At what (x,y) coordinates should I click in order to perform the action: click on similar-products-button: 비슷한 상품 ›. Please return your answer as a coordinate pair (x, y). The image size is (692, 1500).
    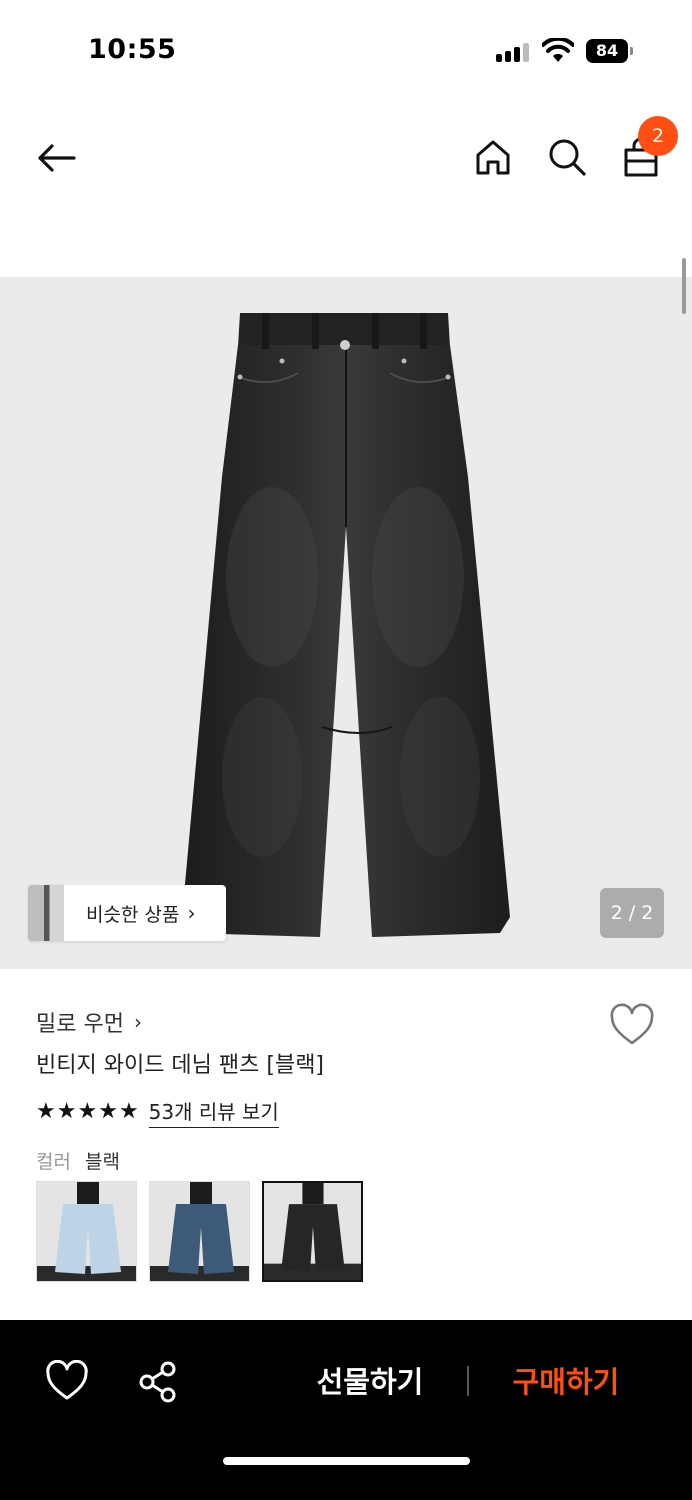
    Looking at the image, I should click on (127, 913).